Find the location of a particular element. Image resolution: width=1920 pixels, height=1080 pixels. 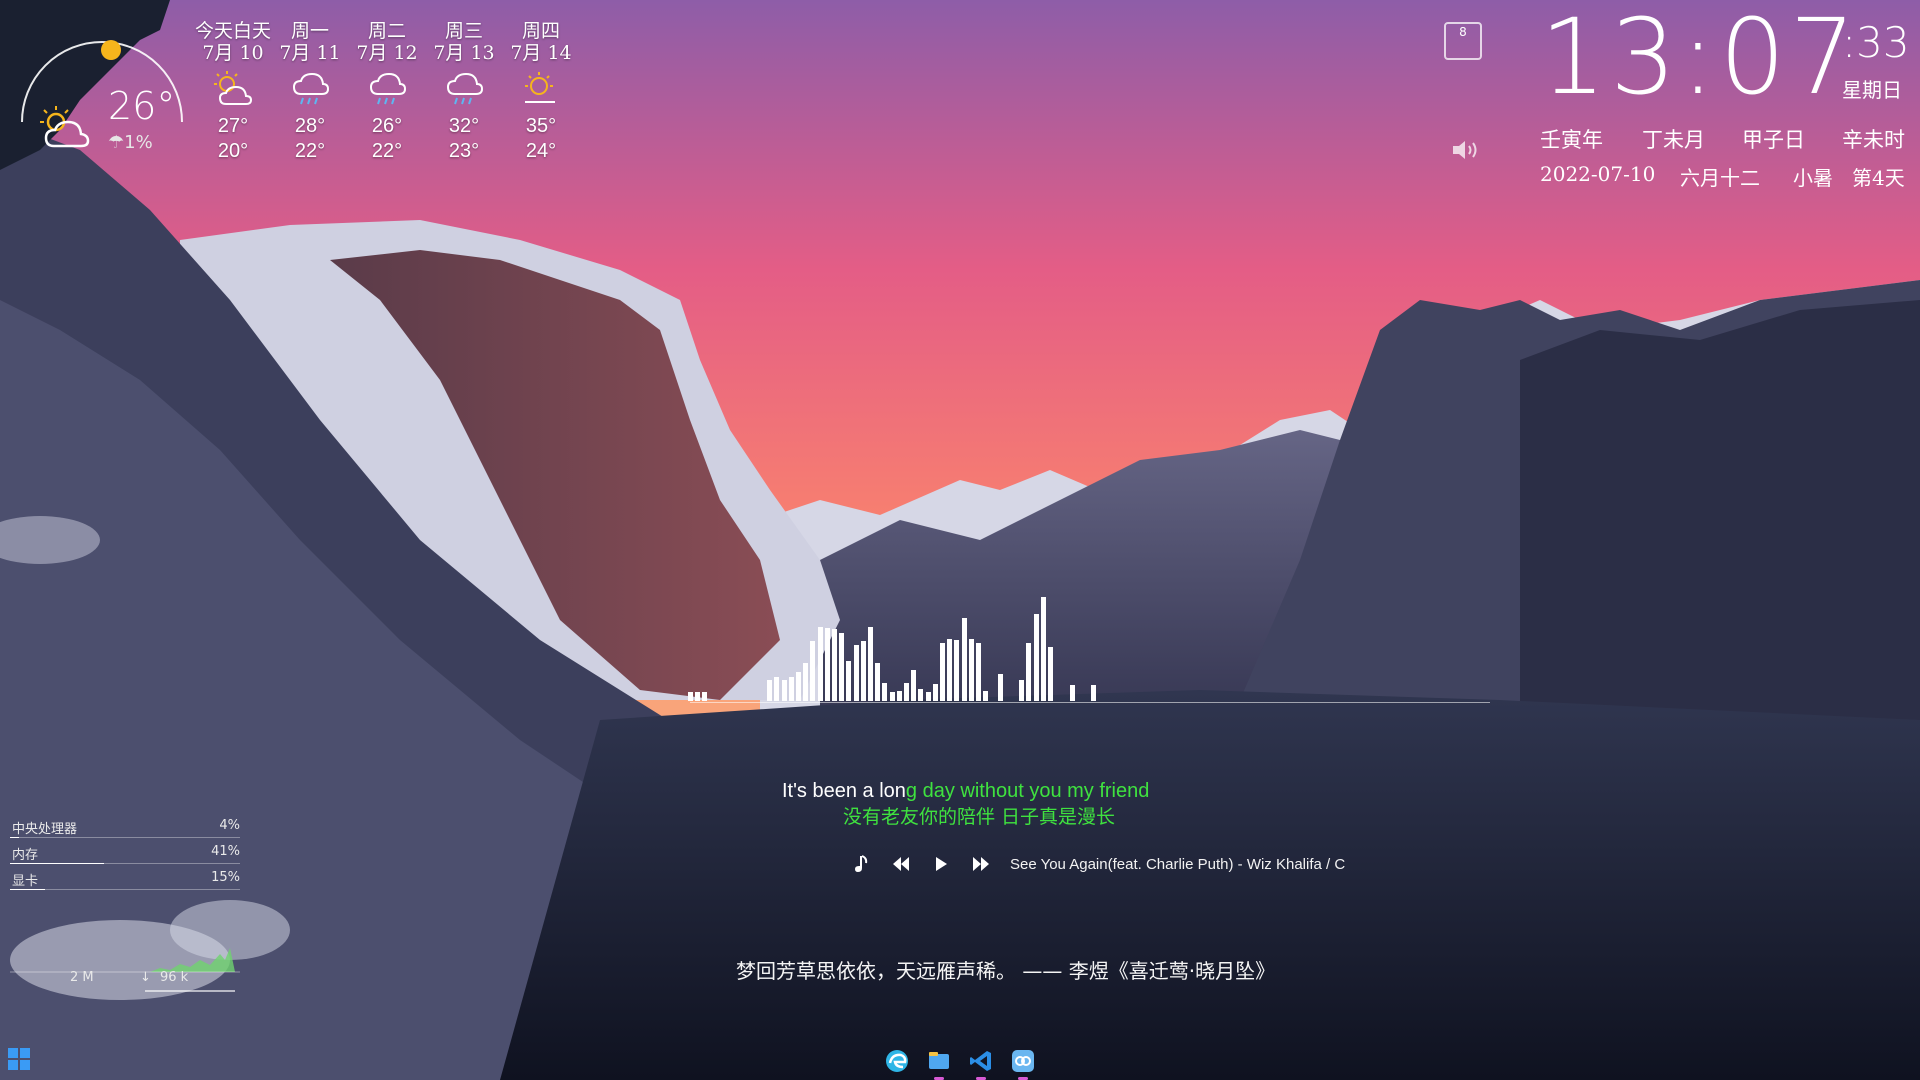

forecast-day-date: 7月 12 is located at coordinates (387, 53).